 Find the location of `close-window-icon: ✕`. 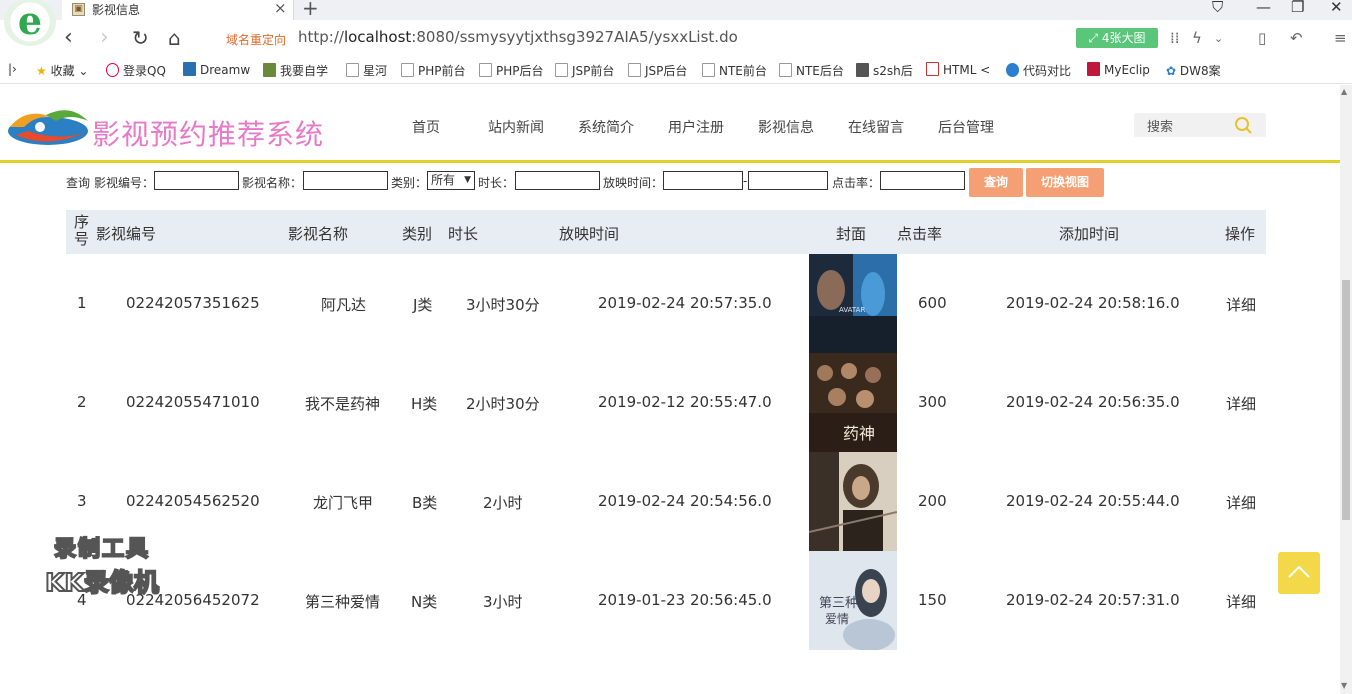

close-window-icon: ✕ is located at coordinates (1336, 8).